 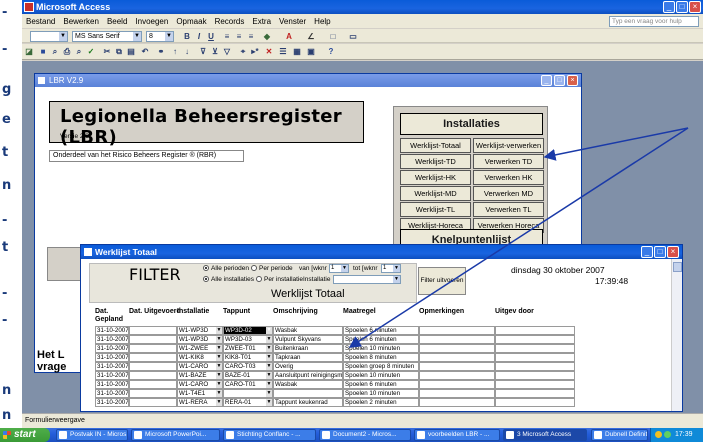 What do you see at coordinates (7, 435) in the screenshot?
I see `windows-flag-icon` at bounding box center [7, 435].